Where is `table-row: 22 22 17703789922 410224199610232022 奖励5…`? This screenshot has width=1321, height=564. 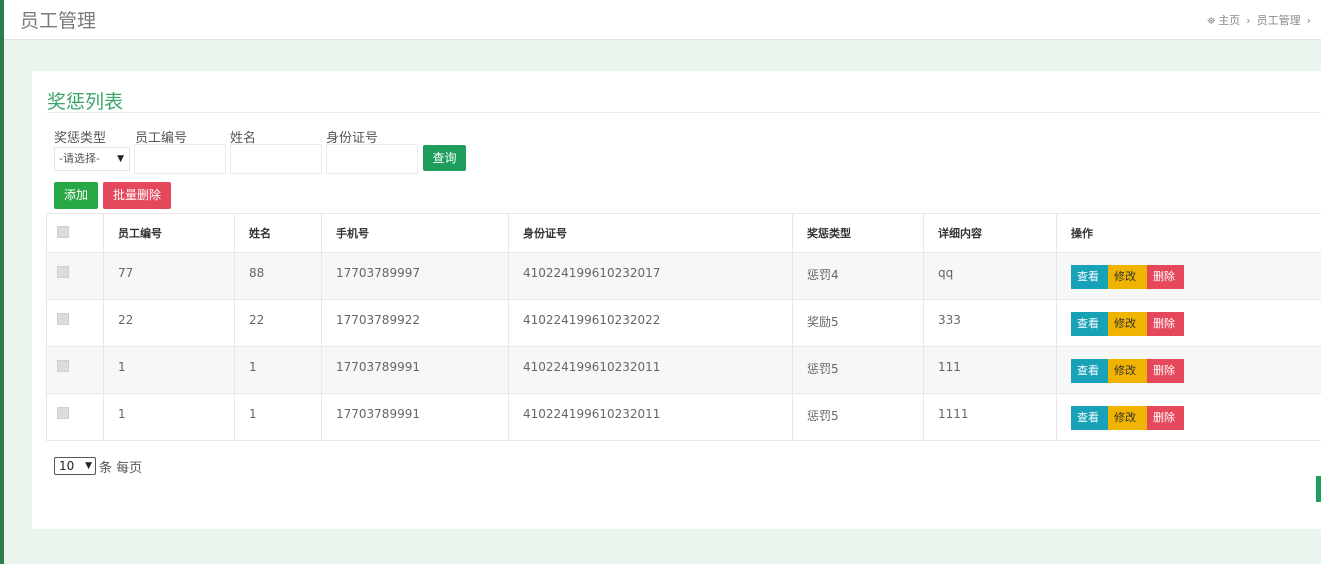 table-row: 22 22 17703789922 410224199610232022 奖励5… is located at coordinates (683, 323).